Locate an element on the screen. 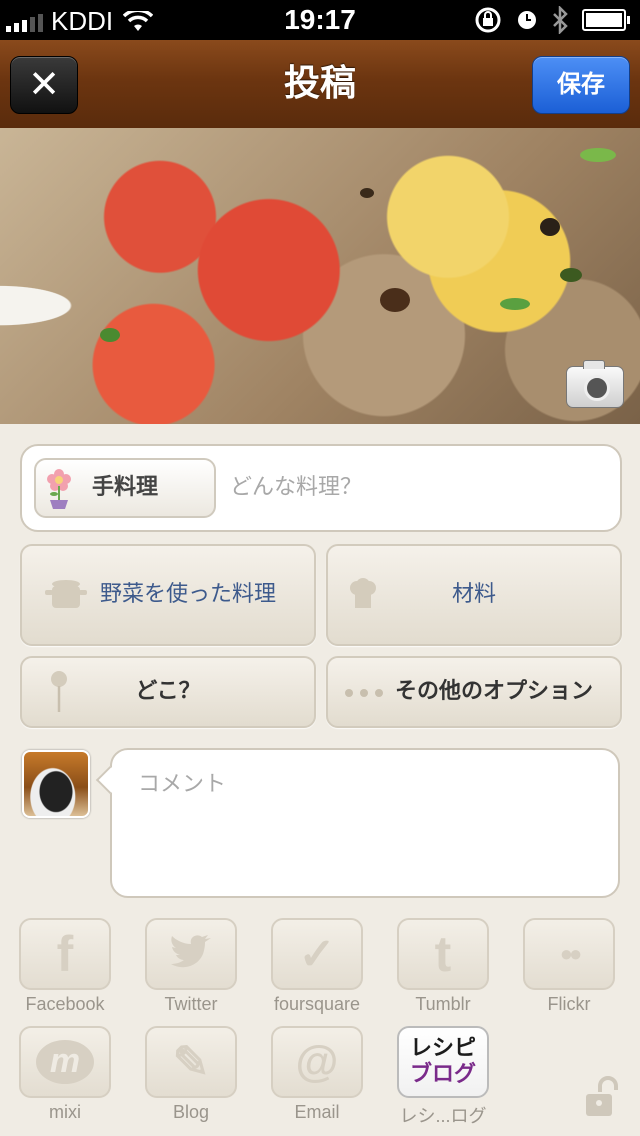  tumblr-icon: t is located at coordinates (443, 954).